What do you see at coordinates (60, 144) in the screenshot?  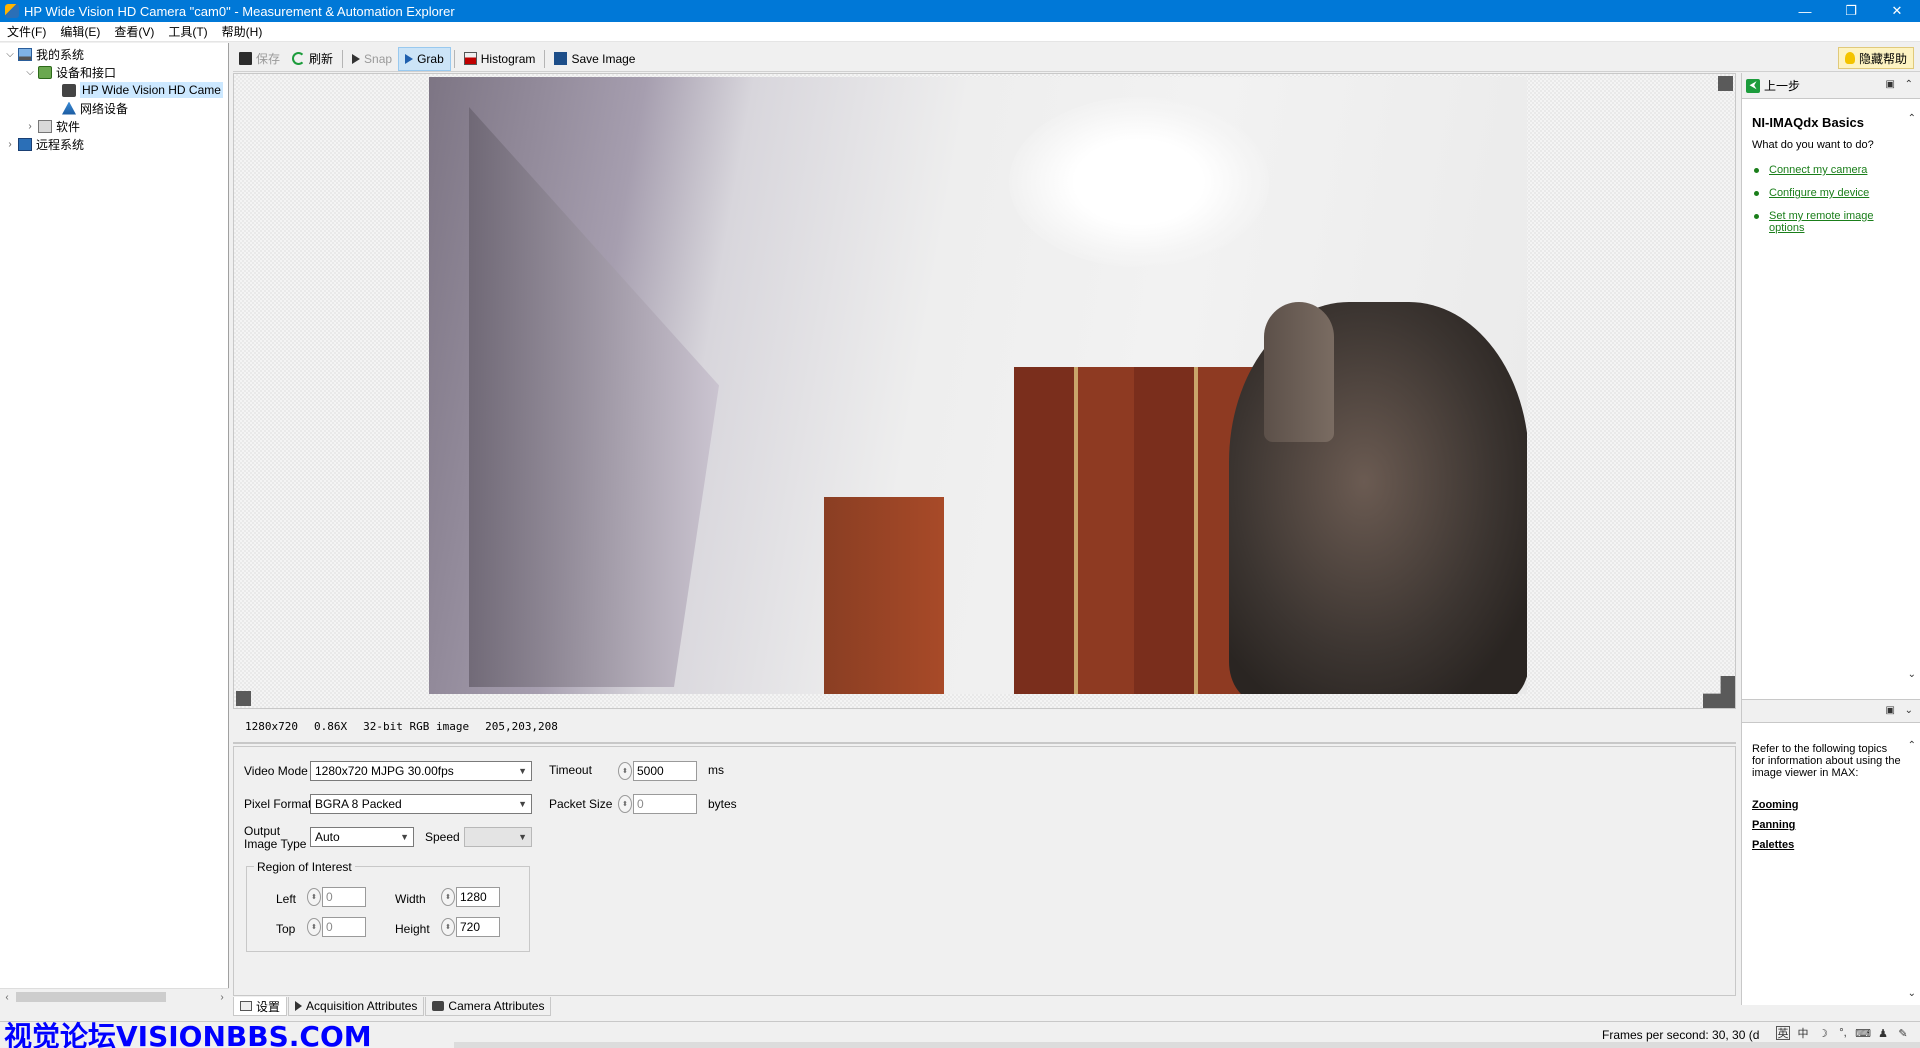 I see `tree-item-label: 远程系统` at bounding box center [60, 144].